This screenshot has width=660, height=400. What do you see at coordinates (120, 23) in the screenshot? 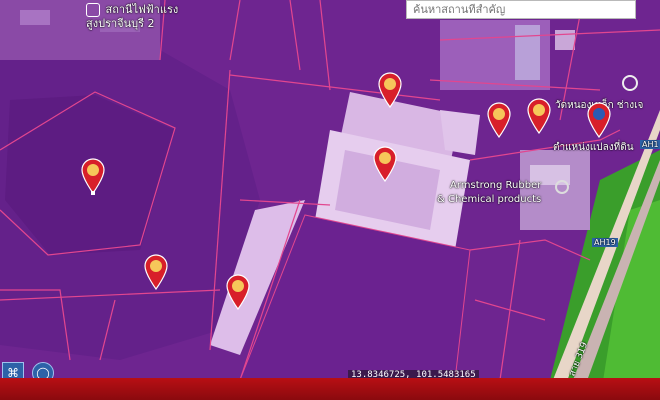
I see `substation-label-line2: สูงปราจีนบุรี 2` at bounding box center [120, 23].